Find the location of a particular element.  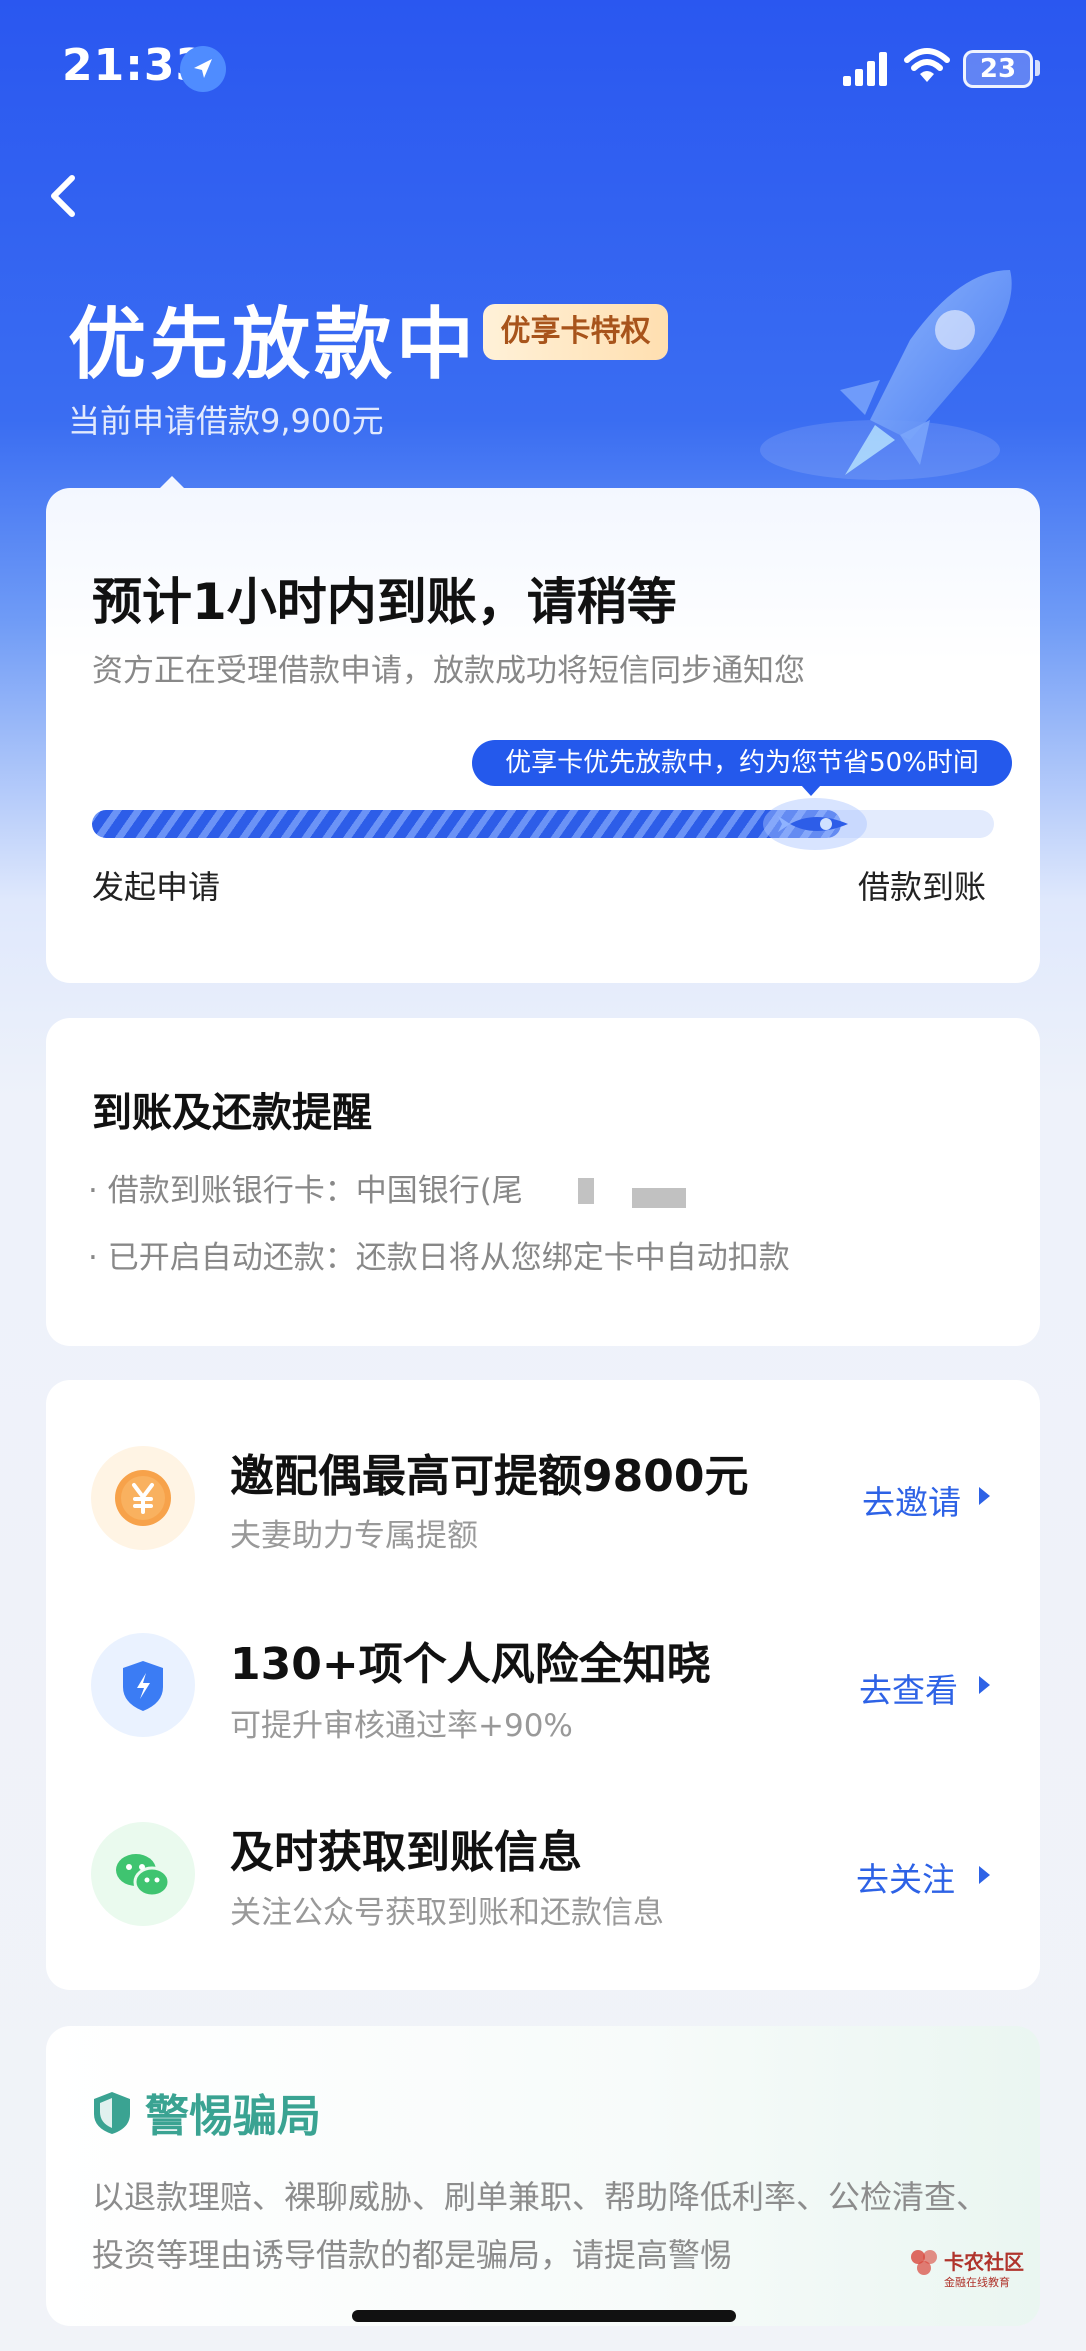

home-indicator is located at coordinates (544, 2316).